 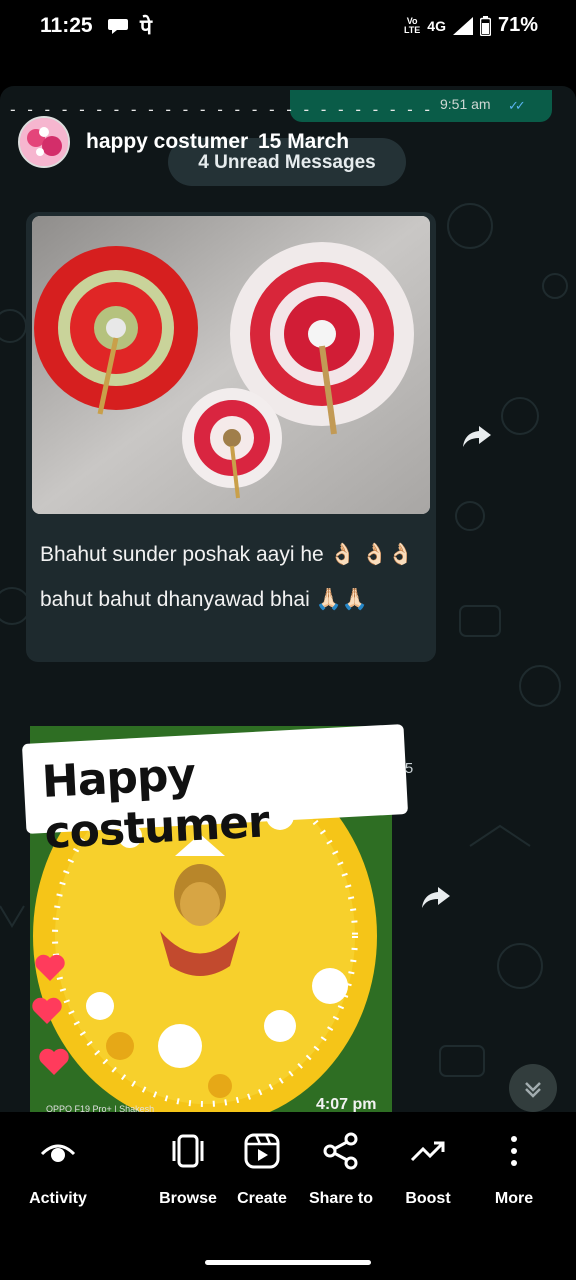 What do you see at coordinates (304, 141) in the screenshot?
I see `message-date: 15 March` at bounding box center [304, 141].